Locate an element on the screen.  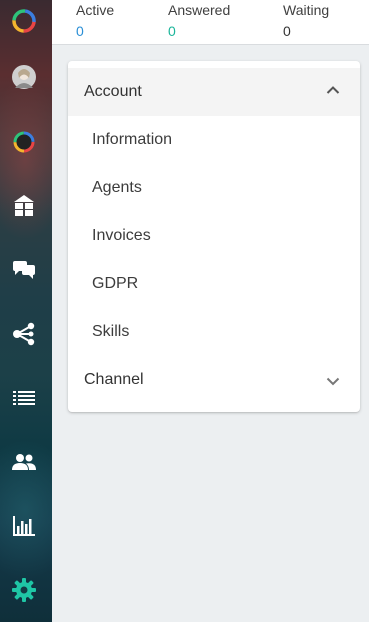
menu-item-information: Information is located at coordinates (214, 140).